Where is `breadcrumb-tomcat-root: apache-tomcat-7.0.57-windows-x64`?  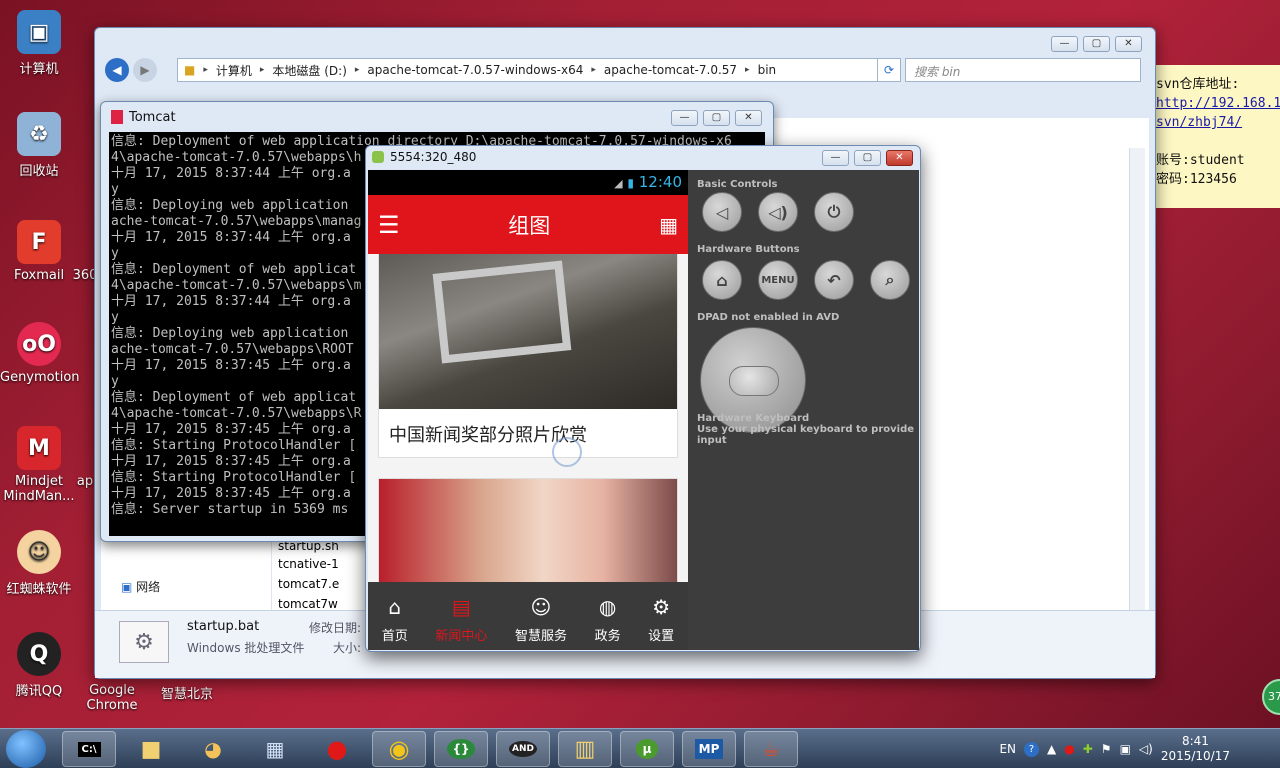
breadcrumb-tomcat-root: apache-tomcat-7.0.57-windows-x64 is located at coordinates (475, 70).